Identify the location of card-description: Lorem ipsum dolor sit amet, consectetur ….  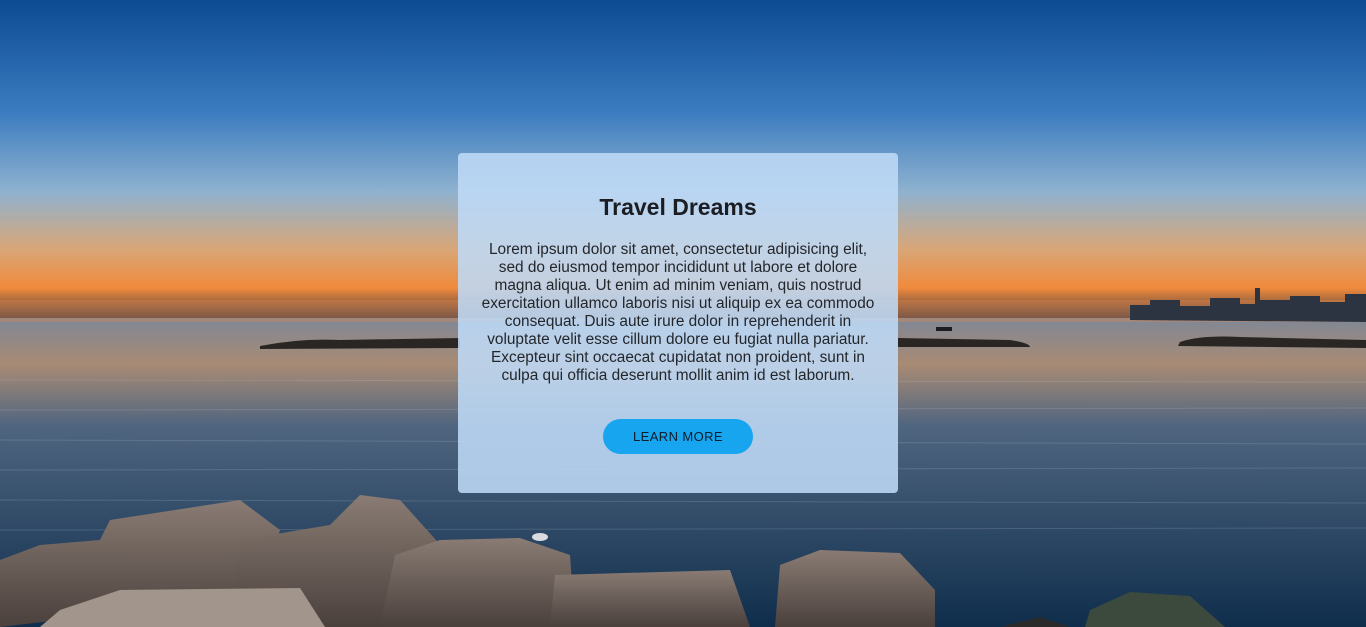
(678, 312).